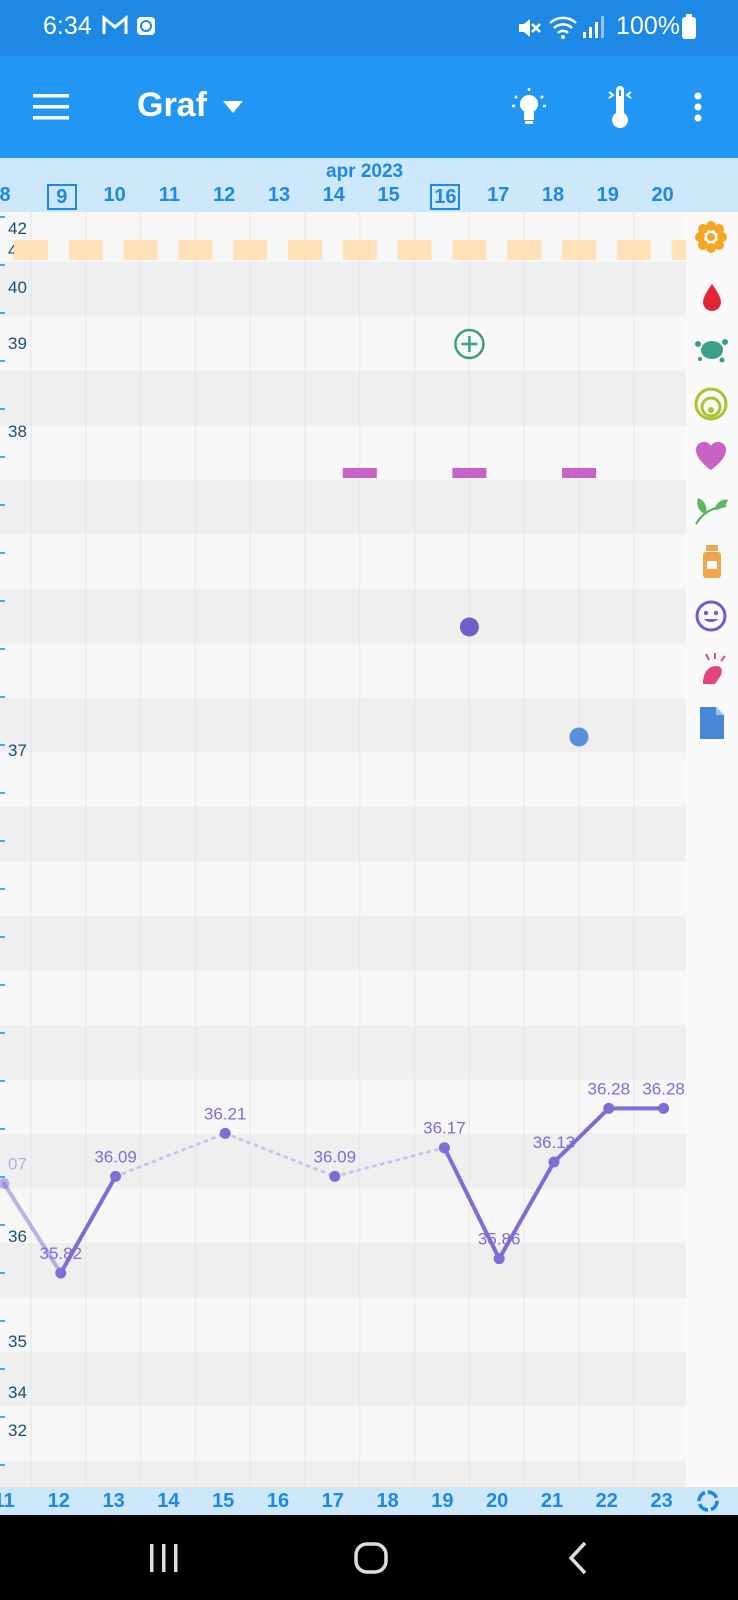  Describe the element at coordinates (389, 195) in the screenshot. I see `top-day-label: 15` at that location.